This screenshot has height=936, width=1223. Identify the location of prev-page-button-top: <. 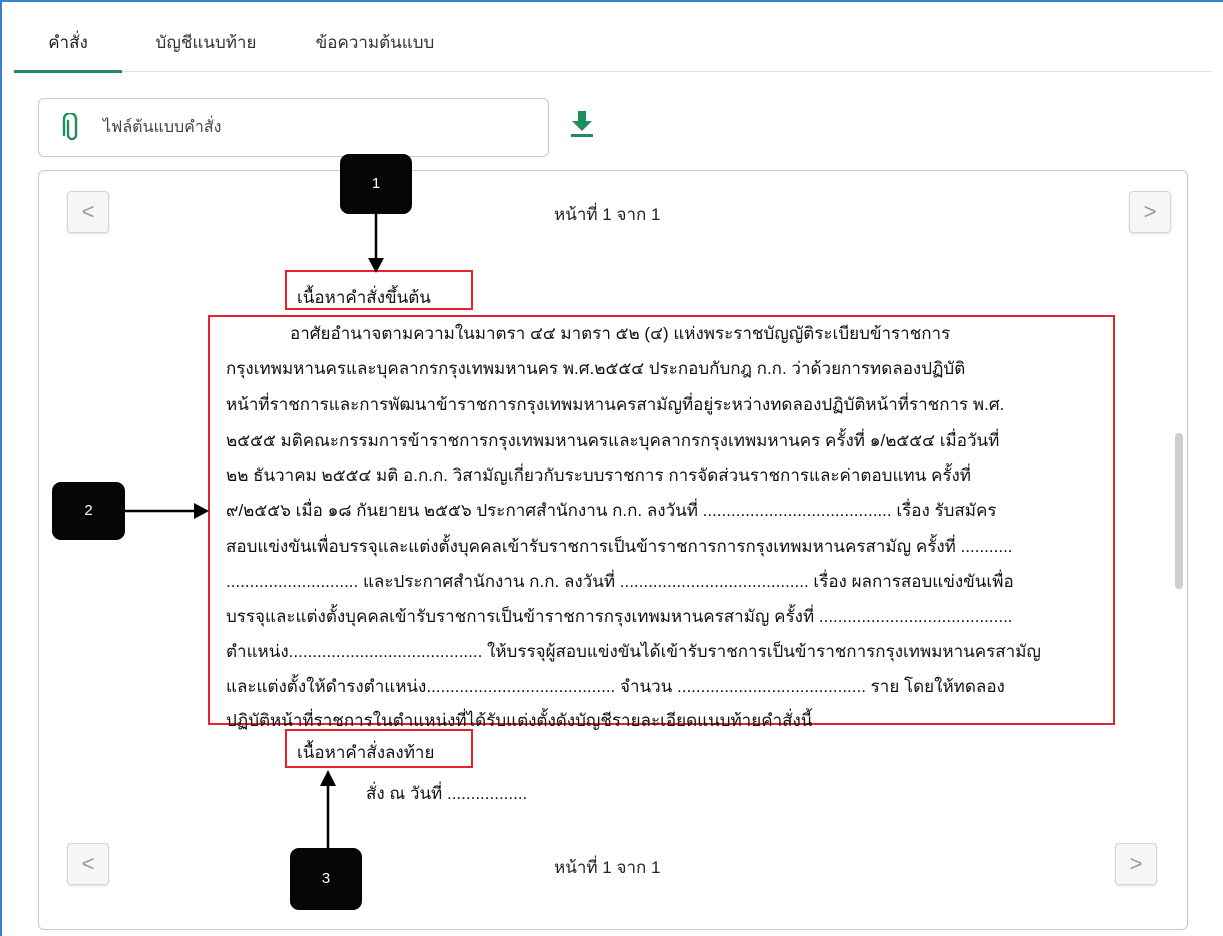
(88, 212).